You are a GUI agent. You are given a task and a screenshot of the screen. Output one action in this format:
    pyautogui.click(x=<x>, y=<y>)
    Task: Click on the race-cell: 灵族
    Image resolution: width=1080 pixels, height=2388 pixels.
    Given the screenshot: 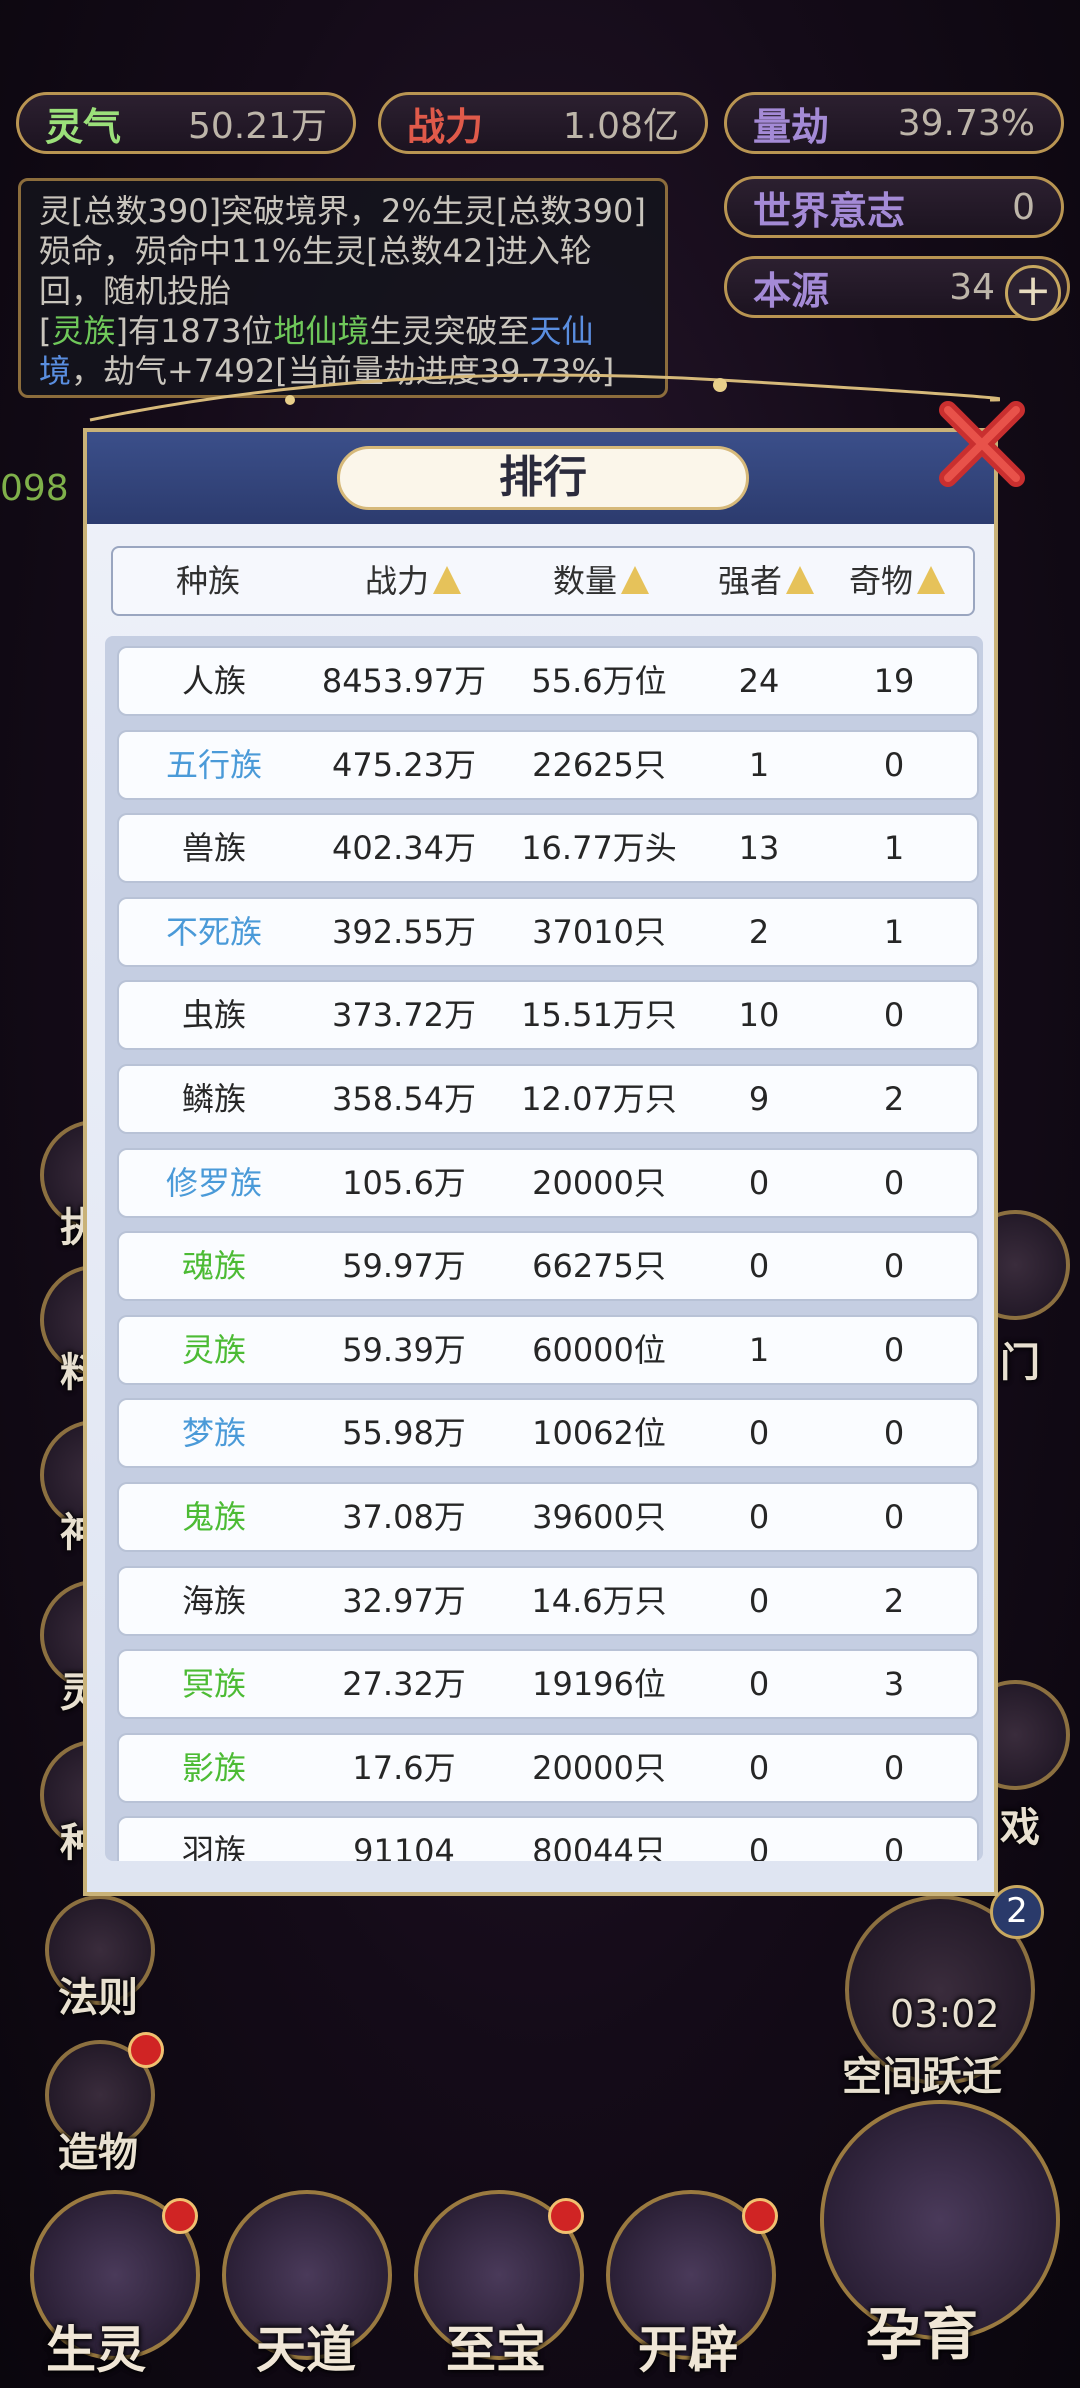 What is the action you would take?
    pyautogui.click(x=213, y=1349)
    